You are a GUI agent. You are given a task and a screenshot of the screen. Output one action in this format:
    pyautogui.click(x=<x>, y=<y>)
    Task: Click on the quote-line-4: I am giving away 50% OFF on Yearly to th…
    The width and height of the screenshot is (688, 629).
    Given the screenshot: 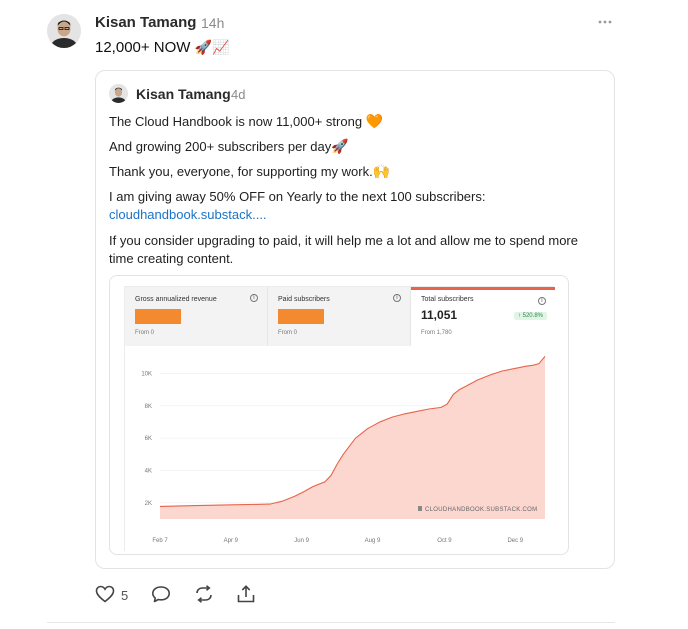 What is the action you would take?
    pyautogui.click(x=297, y=196)
    